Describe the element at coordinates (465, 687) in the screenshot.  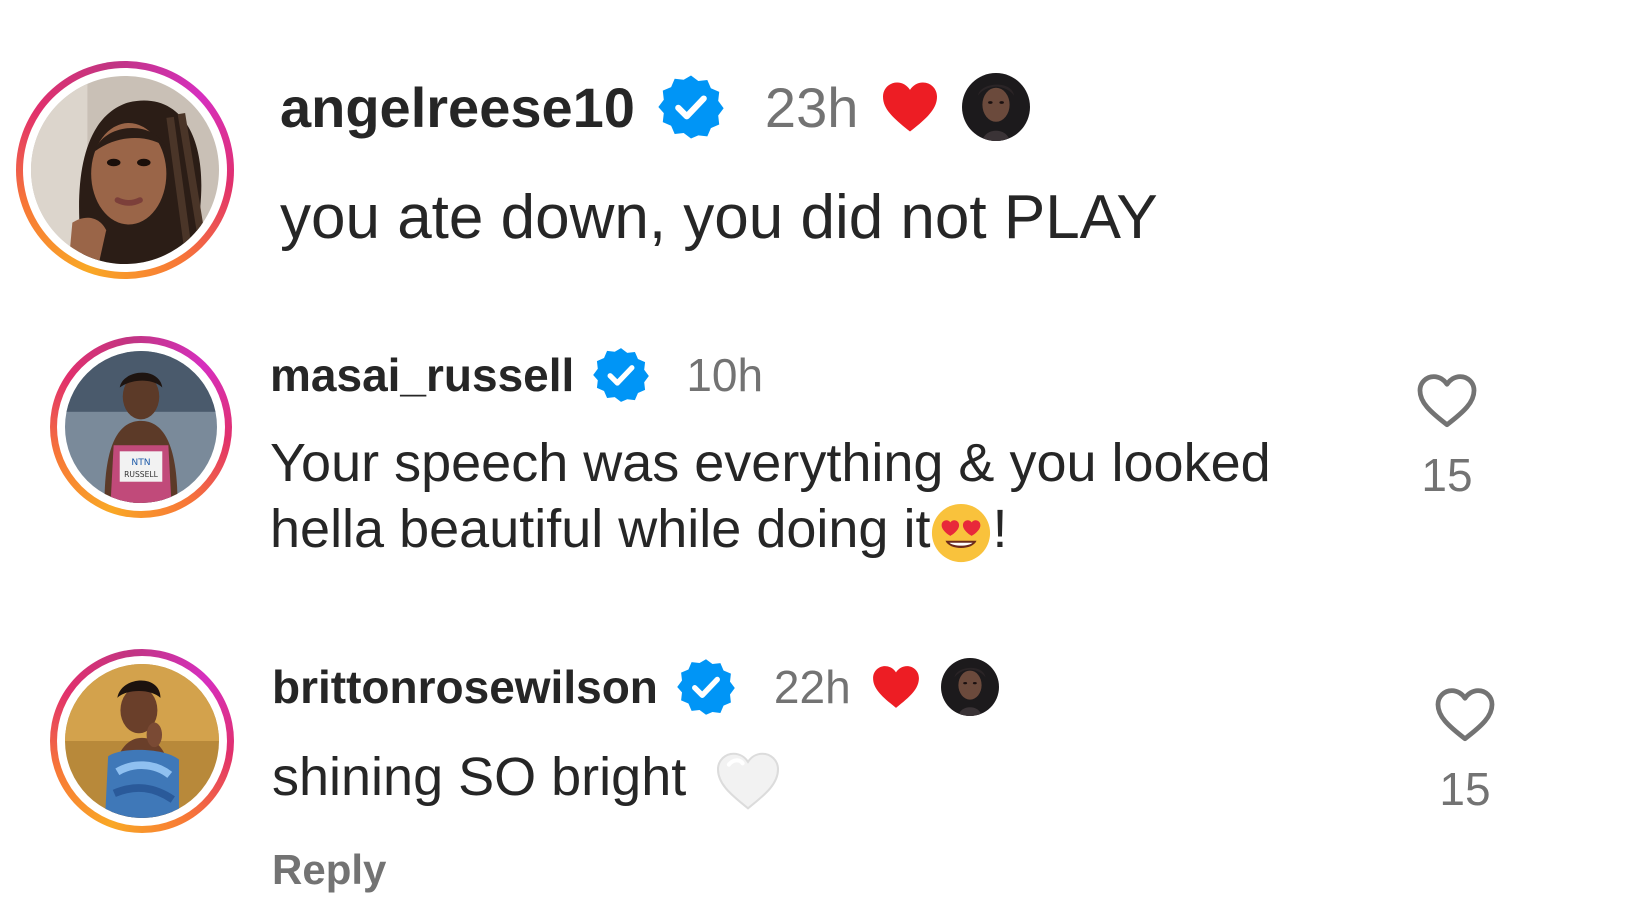
I see `username: brittonrosewilson` at that location.